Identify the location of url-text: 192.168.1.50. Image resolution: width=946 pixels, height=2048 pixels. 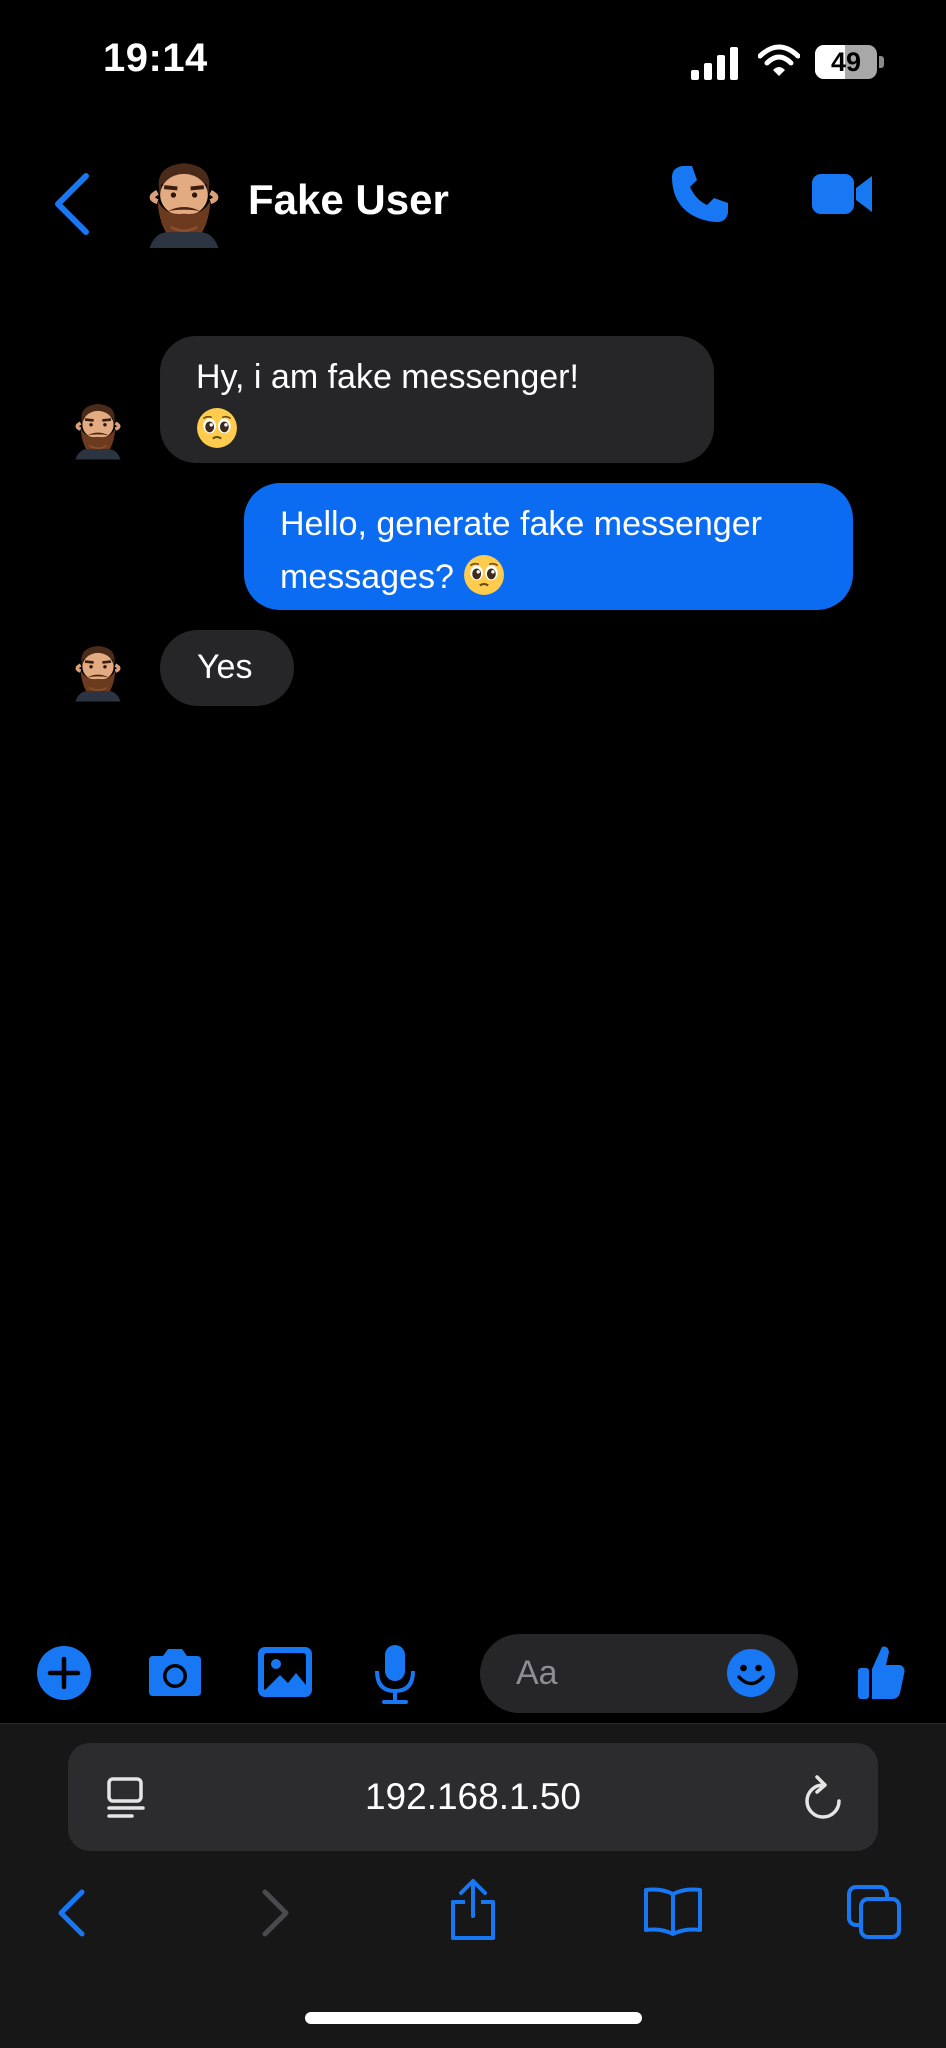
(473, 1796).